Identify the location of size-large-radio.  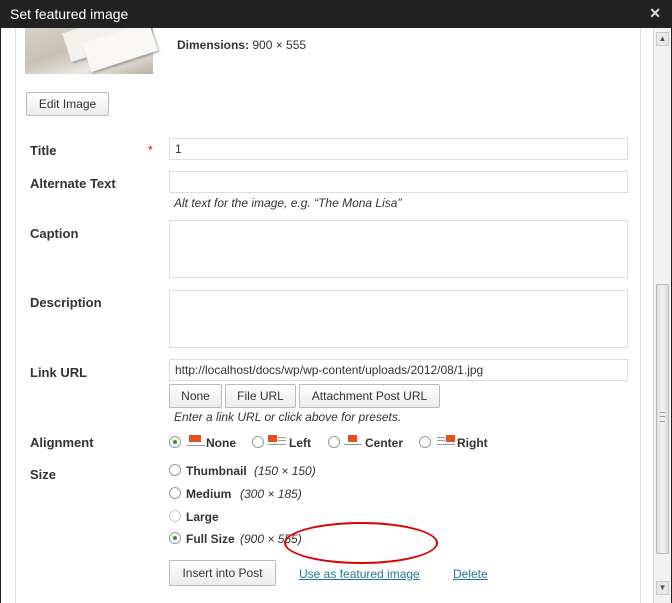
(175, 516).